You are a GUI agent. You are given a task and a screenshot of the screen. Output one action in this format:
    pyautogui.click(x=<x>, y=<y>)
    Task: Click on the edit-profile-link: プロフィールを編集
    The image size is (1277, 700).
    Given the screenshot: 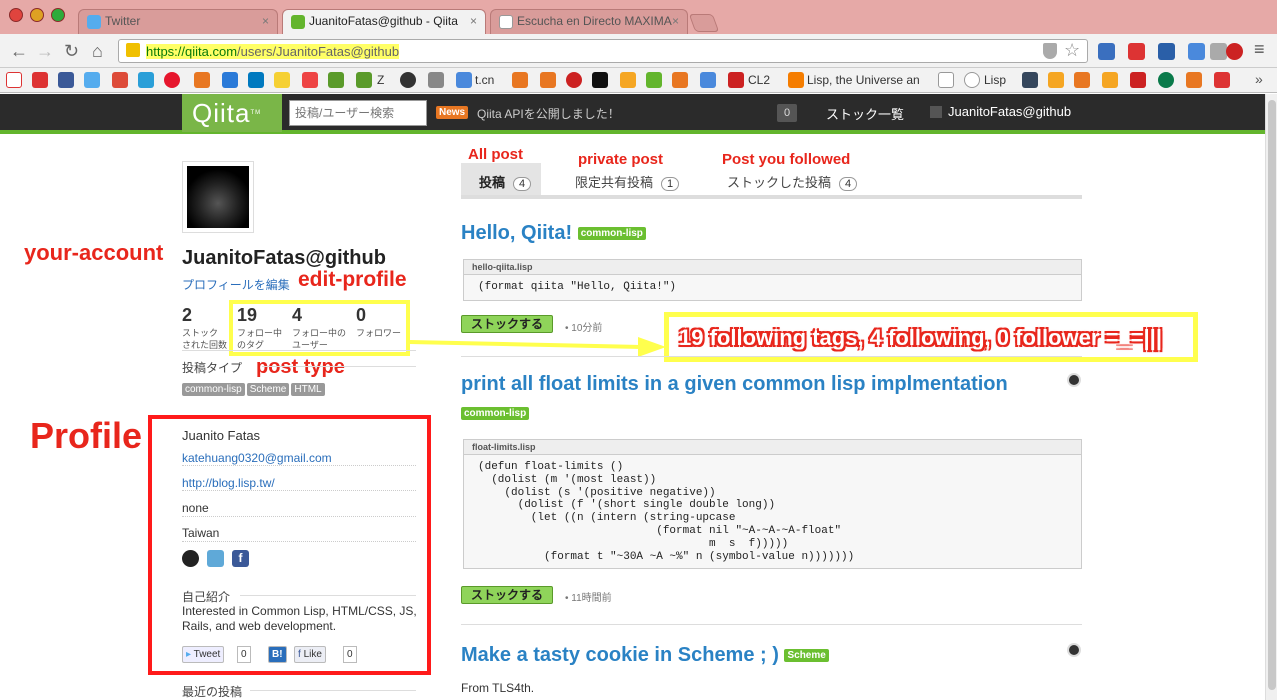 What is the action you would take?
    pyautogui.click(x=236, y=284)
    